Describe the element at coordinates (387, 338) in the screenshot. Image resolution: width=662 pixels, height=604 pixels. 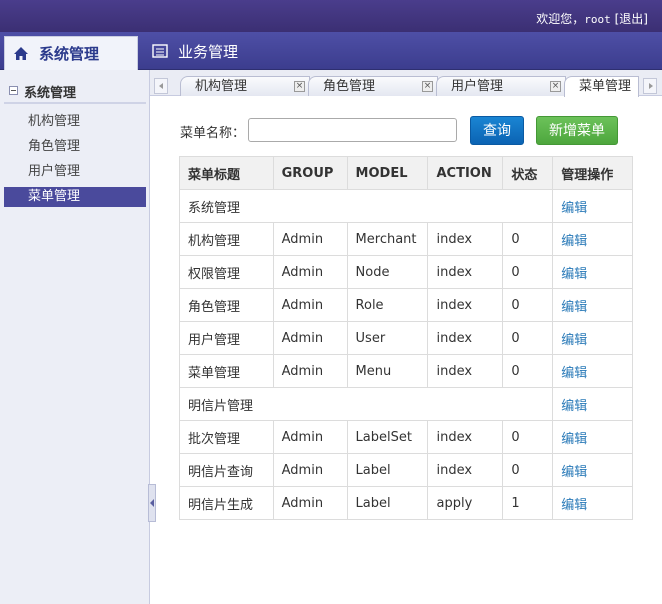
I see `cell-model: User` at that location.